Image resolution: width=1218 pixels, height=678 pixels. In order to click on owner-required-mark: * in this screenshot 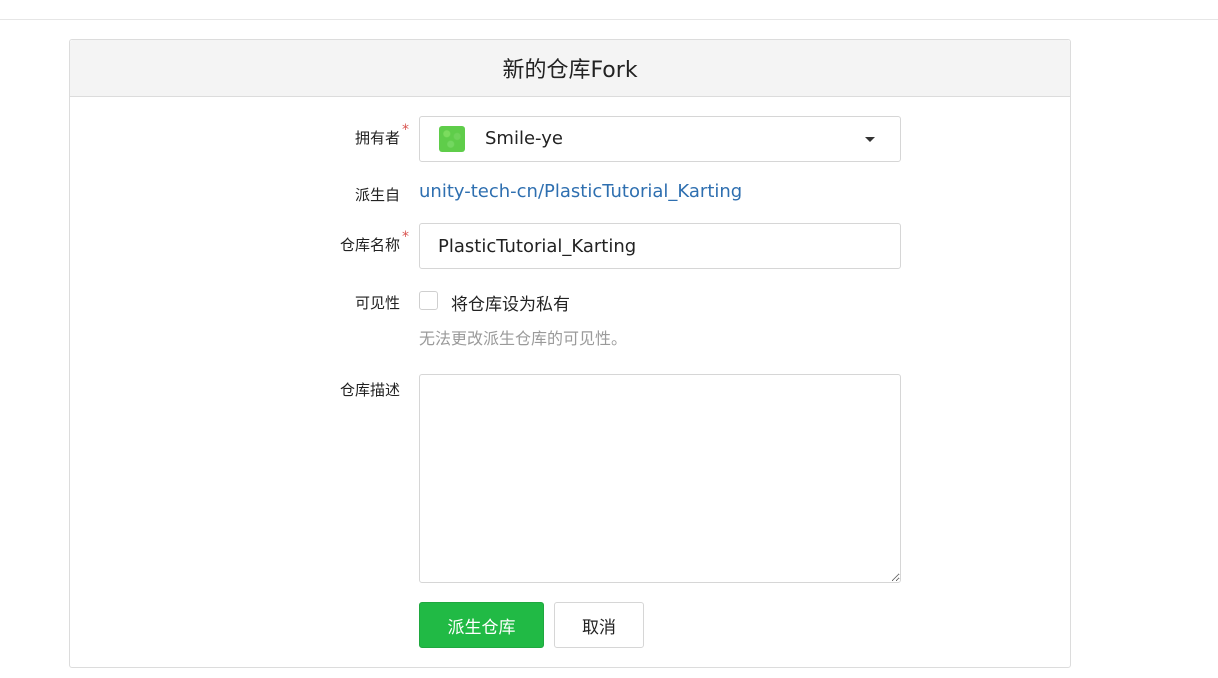, I will do `click(405, 130)`.